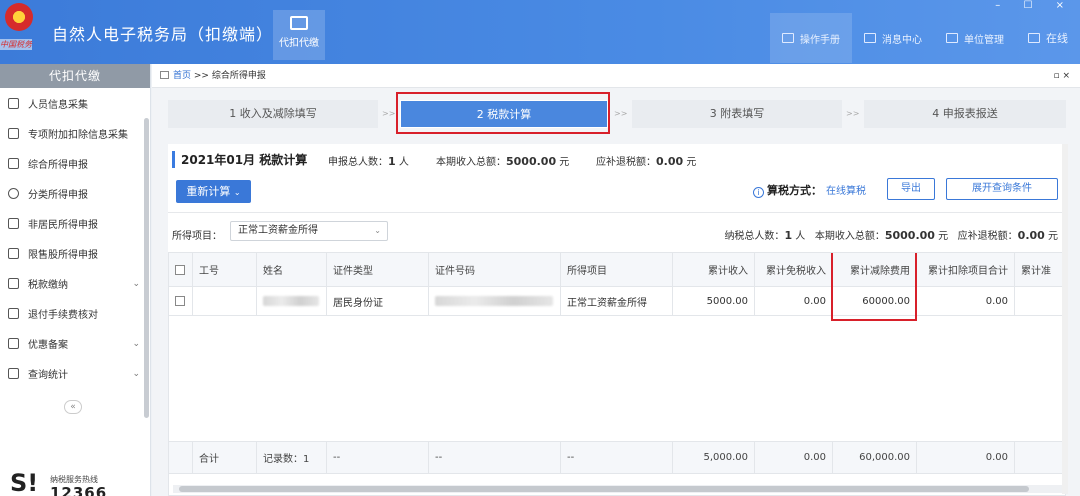 Image resolution: width=1080 pixels, height=496 pixels. Describe the element at coordinates (1002, 189) in the screenshot. I see `expand-query-button: 展开查询条件` at that location.